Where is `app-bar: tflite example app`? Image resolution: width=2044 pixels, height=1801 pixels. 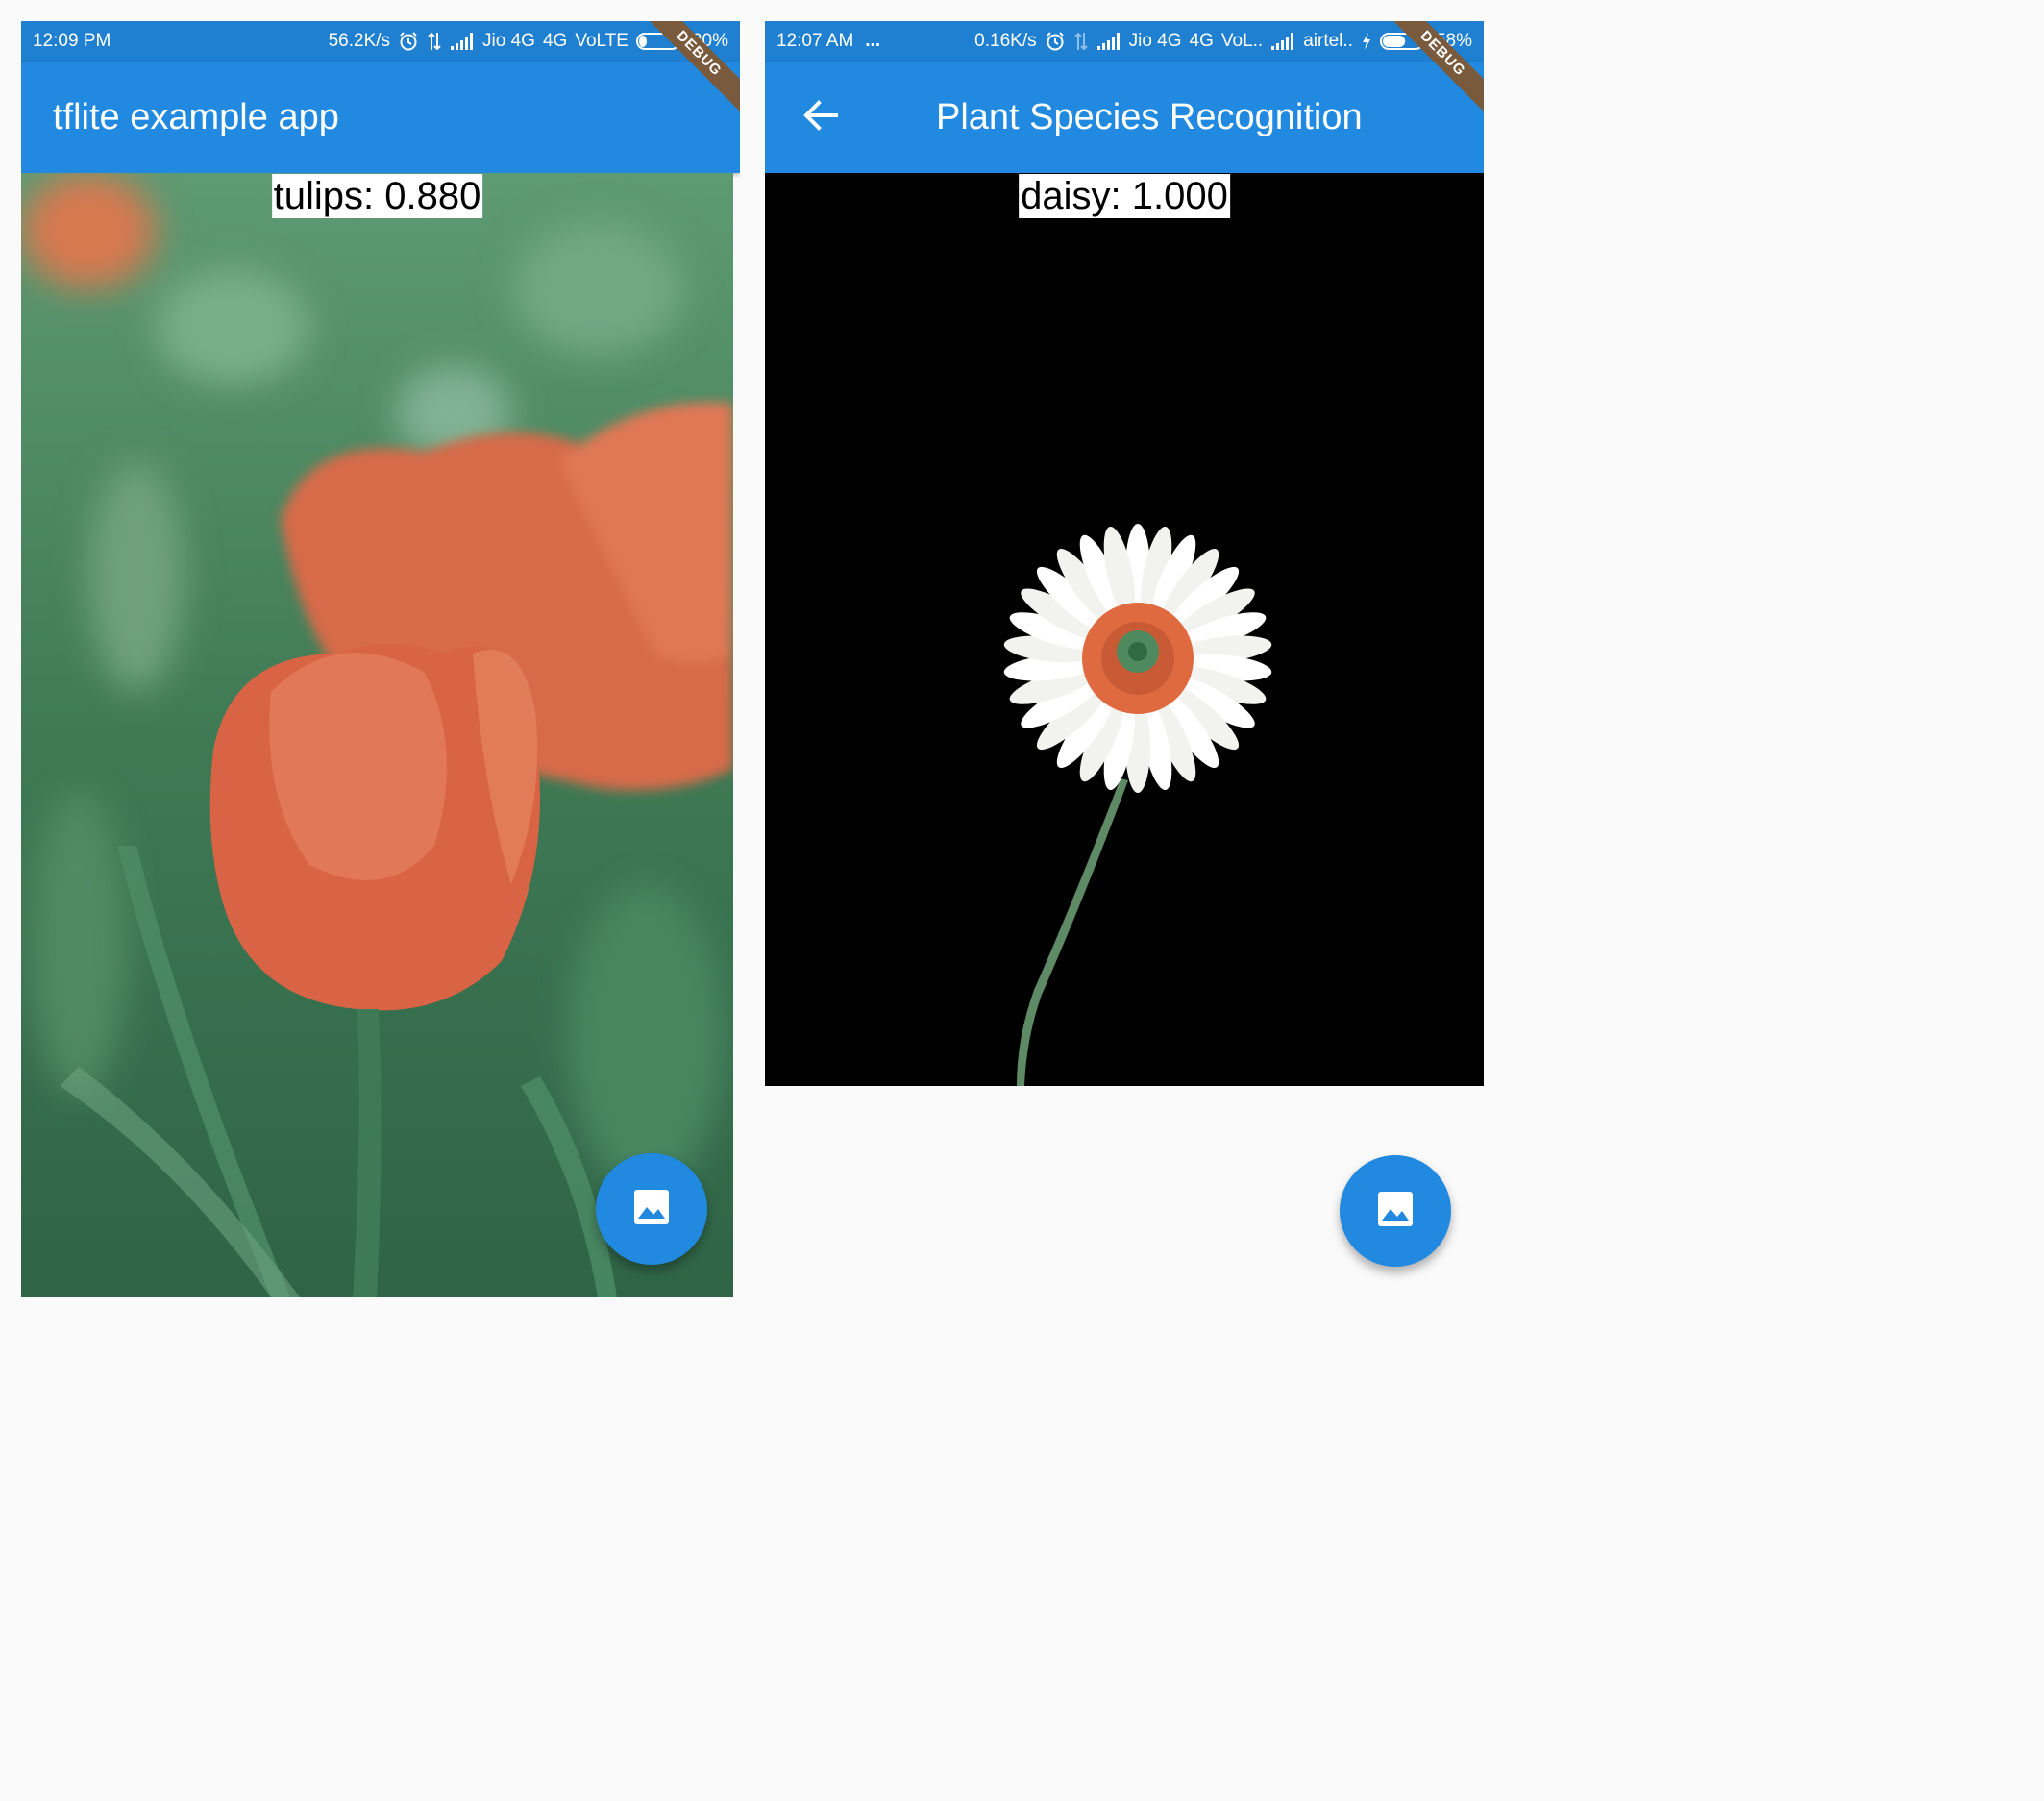
app-bar: tflite example app is located at coordinates (380, 117).